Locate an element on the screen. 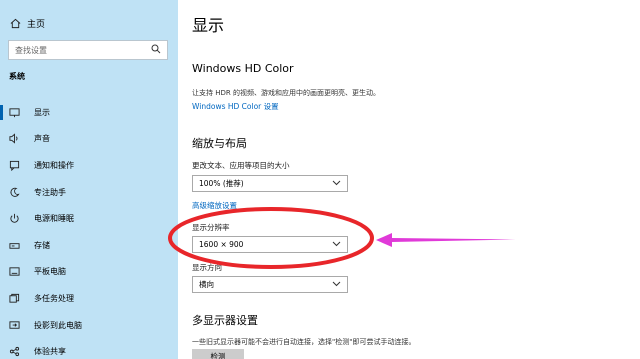  power-icon is located at coordinates (14, 219).